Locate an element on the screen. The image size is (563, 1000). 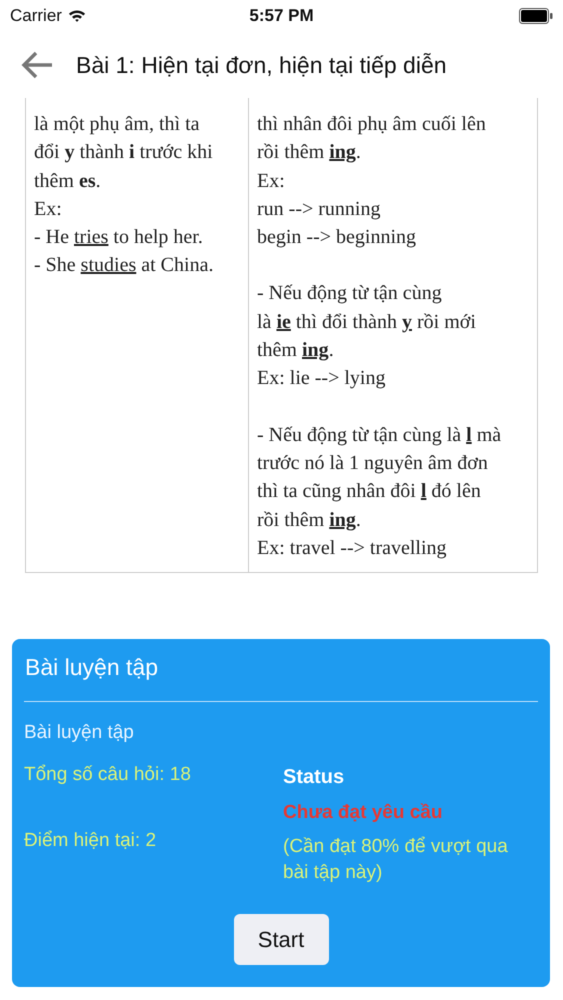
text-line: là một phụ âm, thì ta is located at coordinates (117, 124).